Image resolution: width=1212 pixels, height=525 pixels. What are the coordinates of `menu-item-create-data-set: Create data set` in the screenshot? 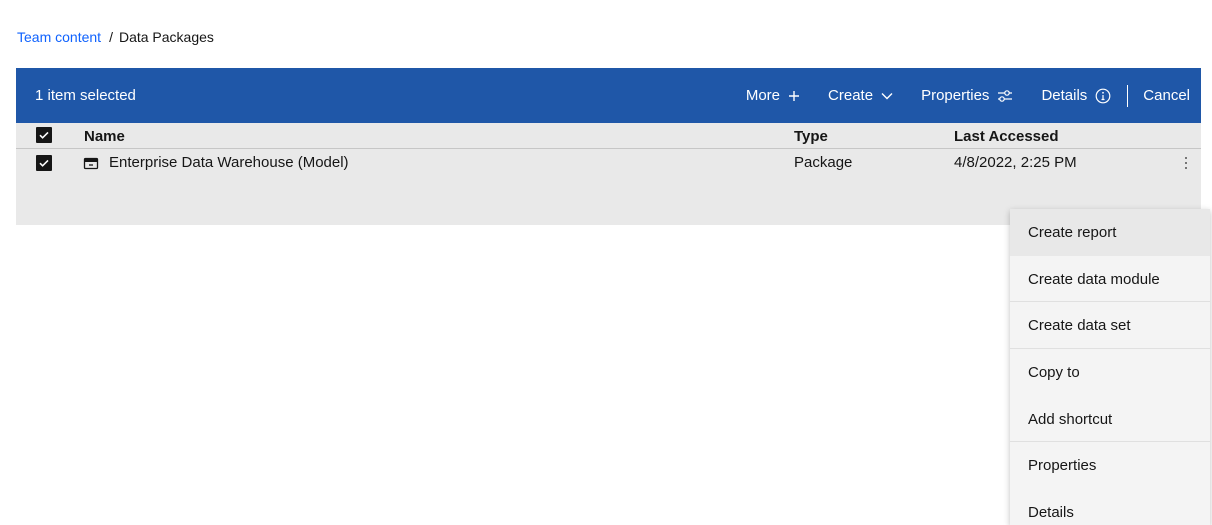 It's located at (1110, 325).